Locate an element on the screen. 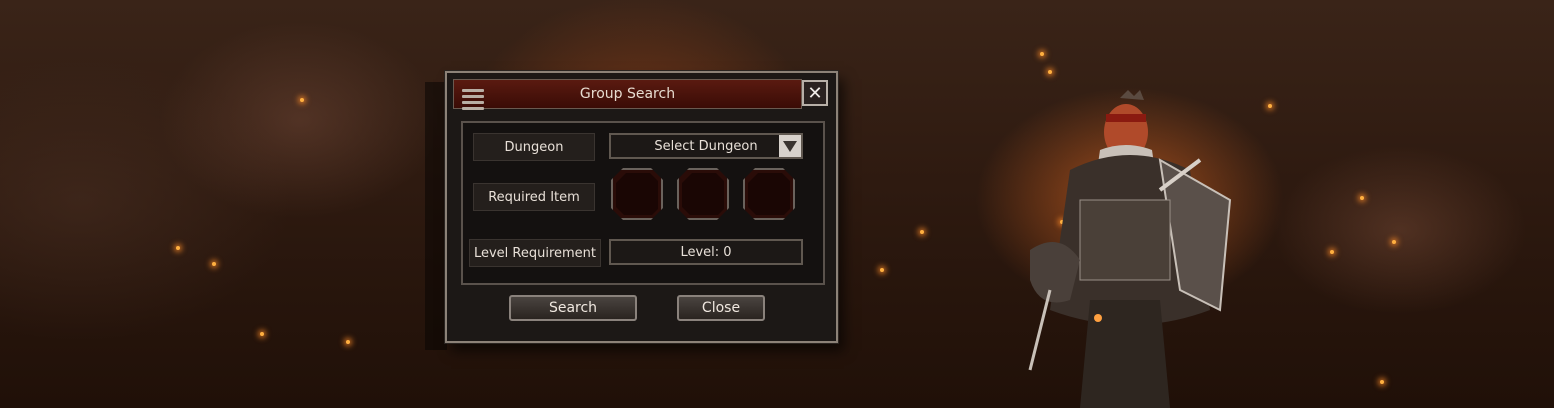 The image size is (1554, 408). level-requirement-label: Level Requirement is located at coordinates (535, 253).